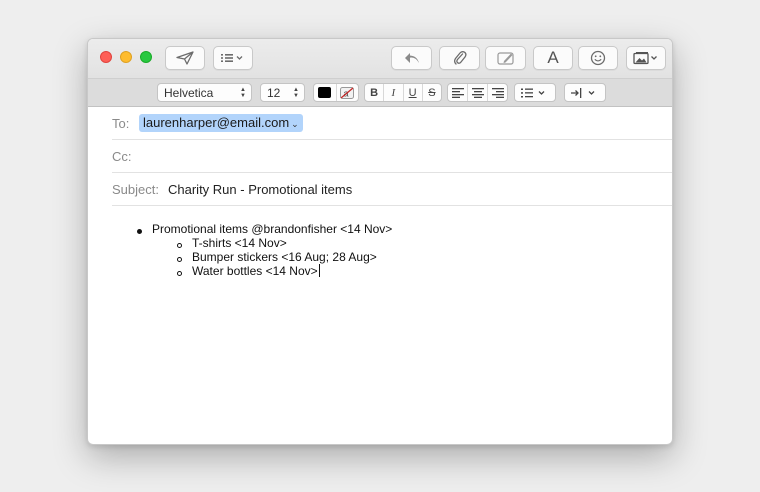  I want to click on header-fields-button, so click(233, 58).